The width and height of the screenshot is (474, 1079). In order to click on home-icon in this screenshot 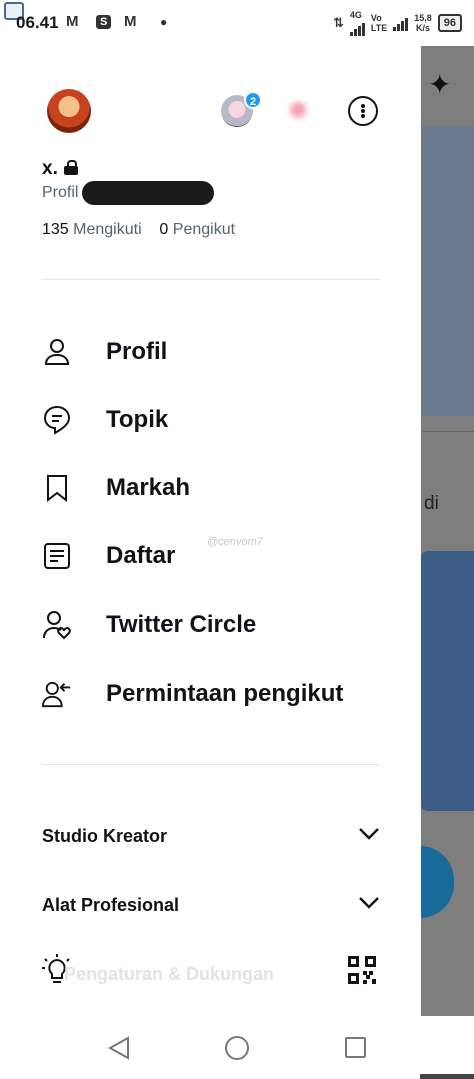, I will do `click(237, 1048)`.